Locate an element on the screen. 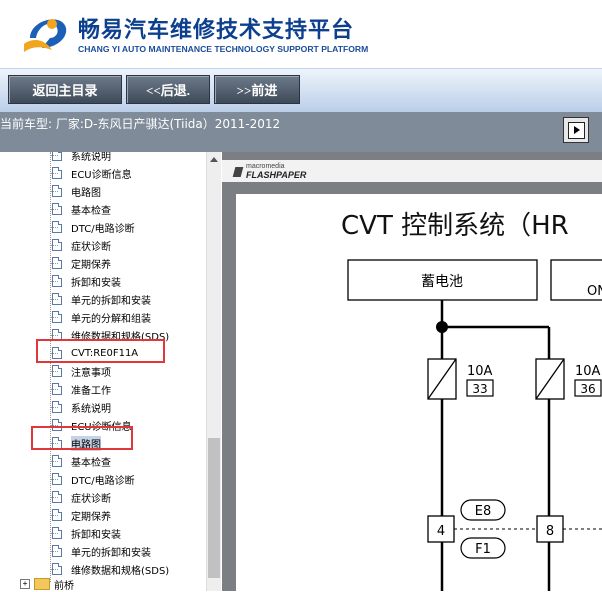  tree-item-label: 注意事项 is located at coordinates (91, 373).